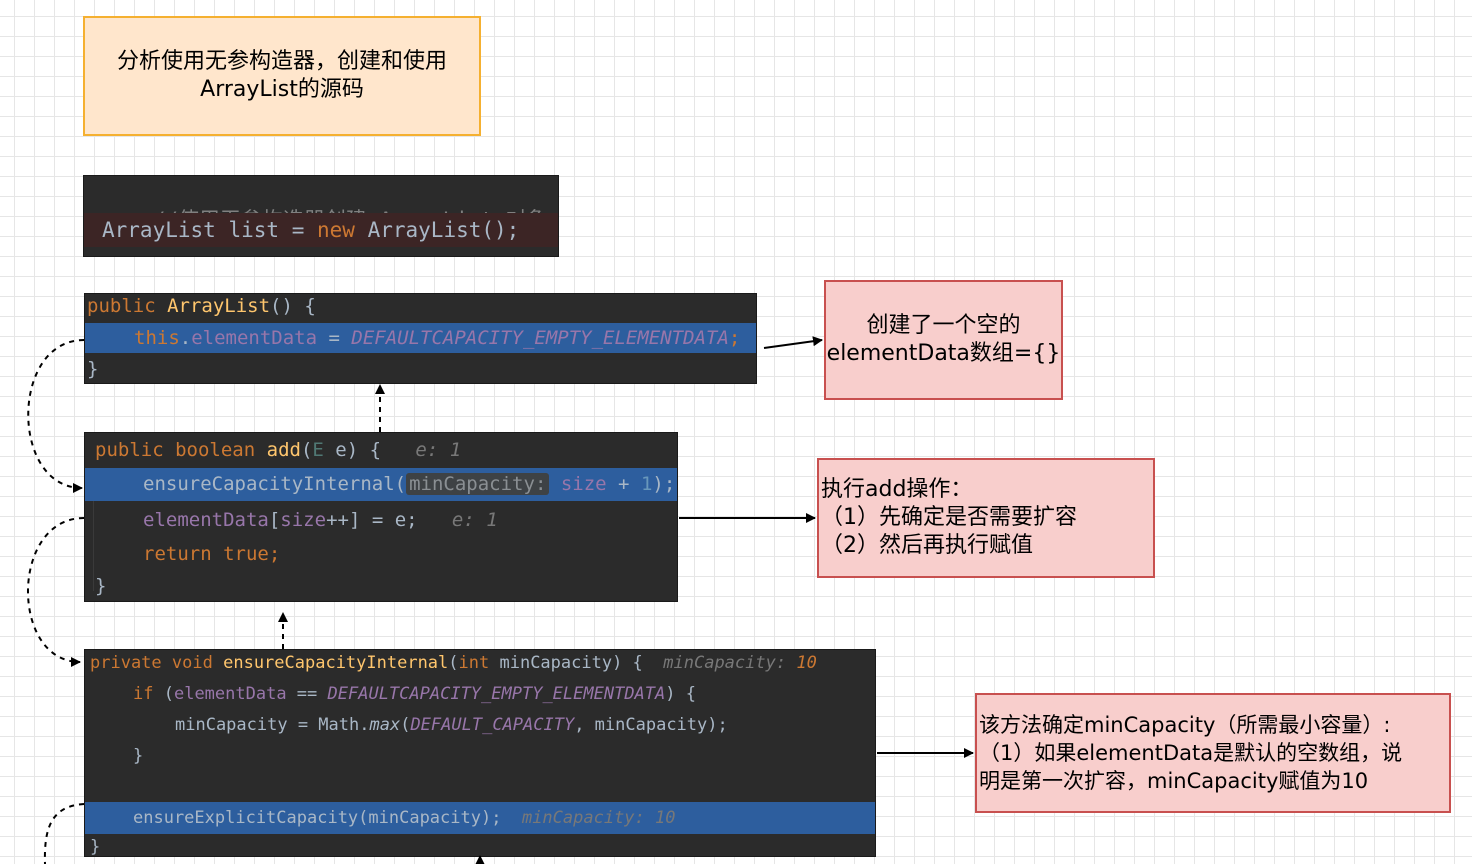 This screenshot has height=864, width=1472. I want to click on arrow-ctor-to-note, so click(793, 342).